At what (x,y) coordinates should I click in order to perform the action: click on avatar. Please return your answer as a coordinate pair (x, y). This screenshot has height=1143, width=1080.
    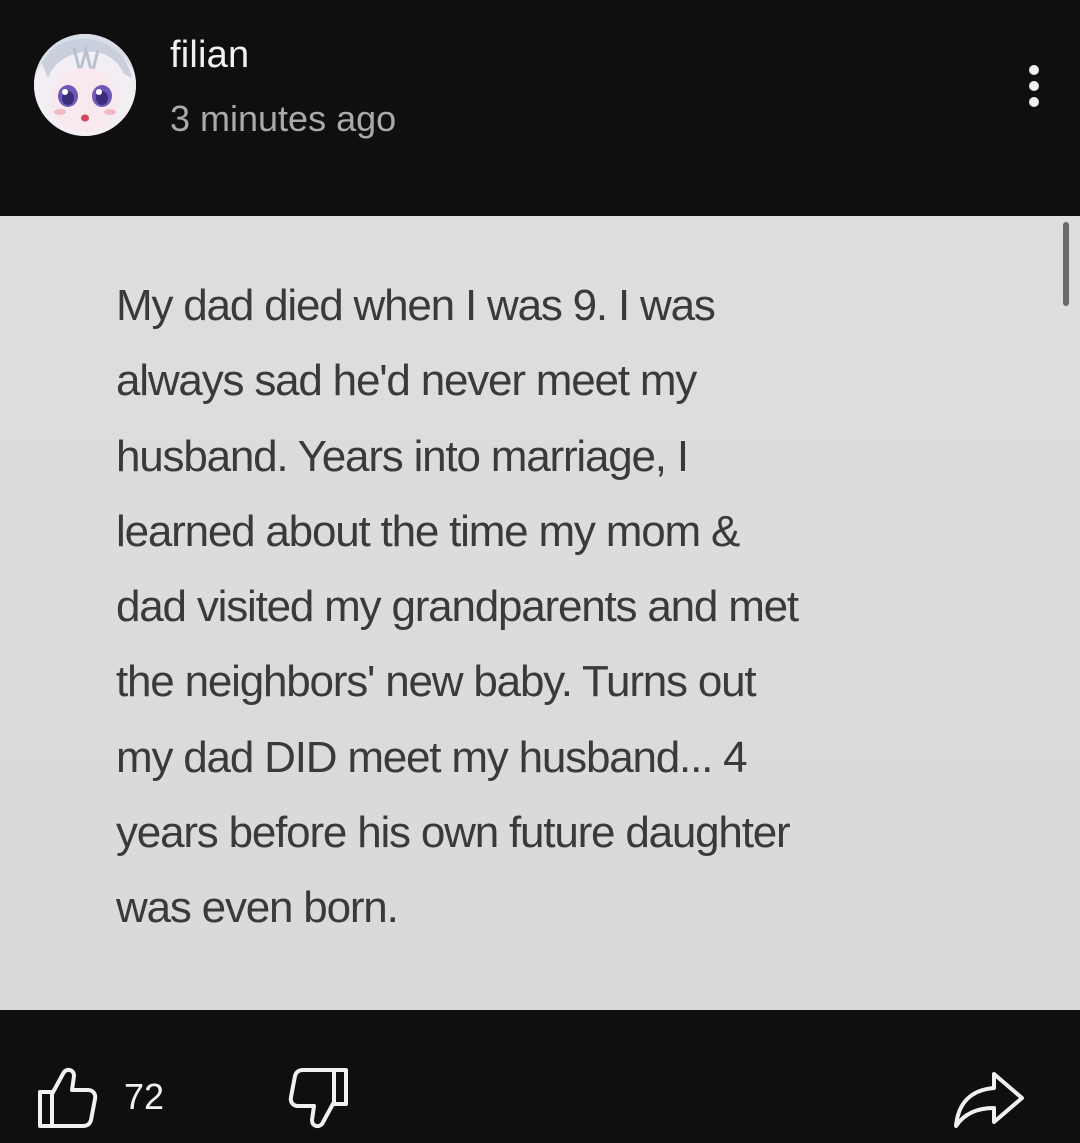
    Looking at the image, I should click on (85, 85).